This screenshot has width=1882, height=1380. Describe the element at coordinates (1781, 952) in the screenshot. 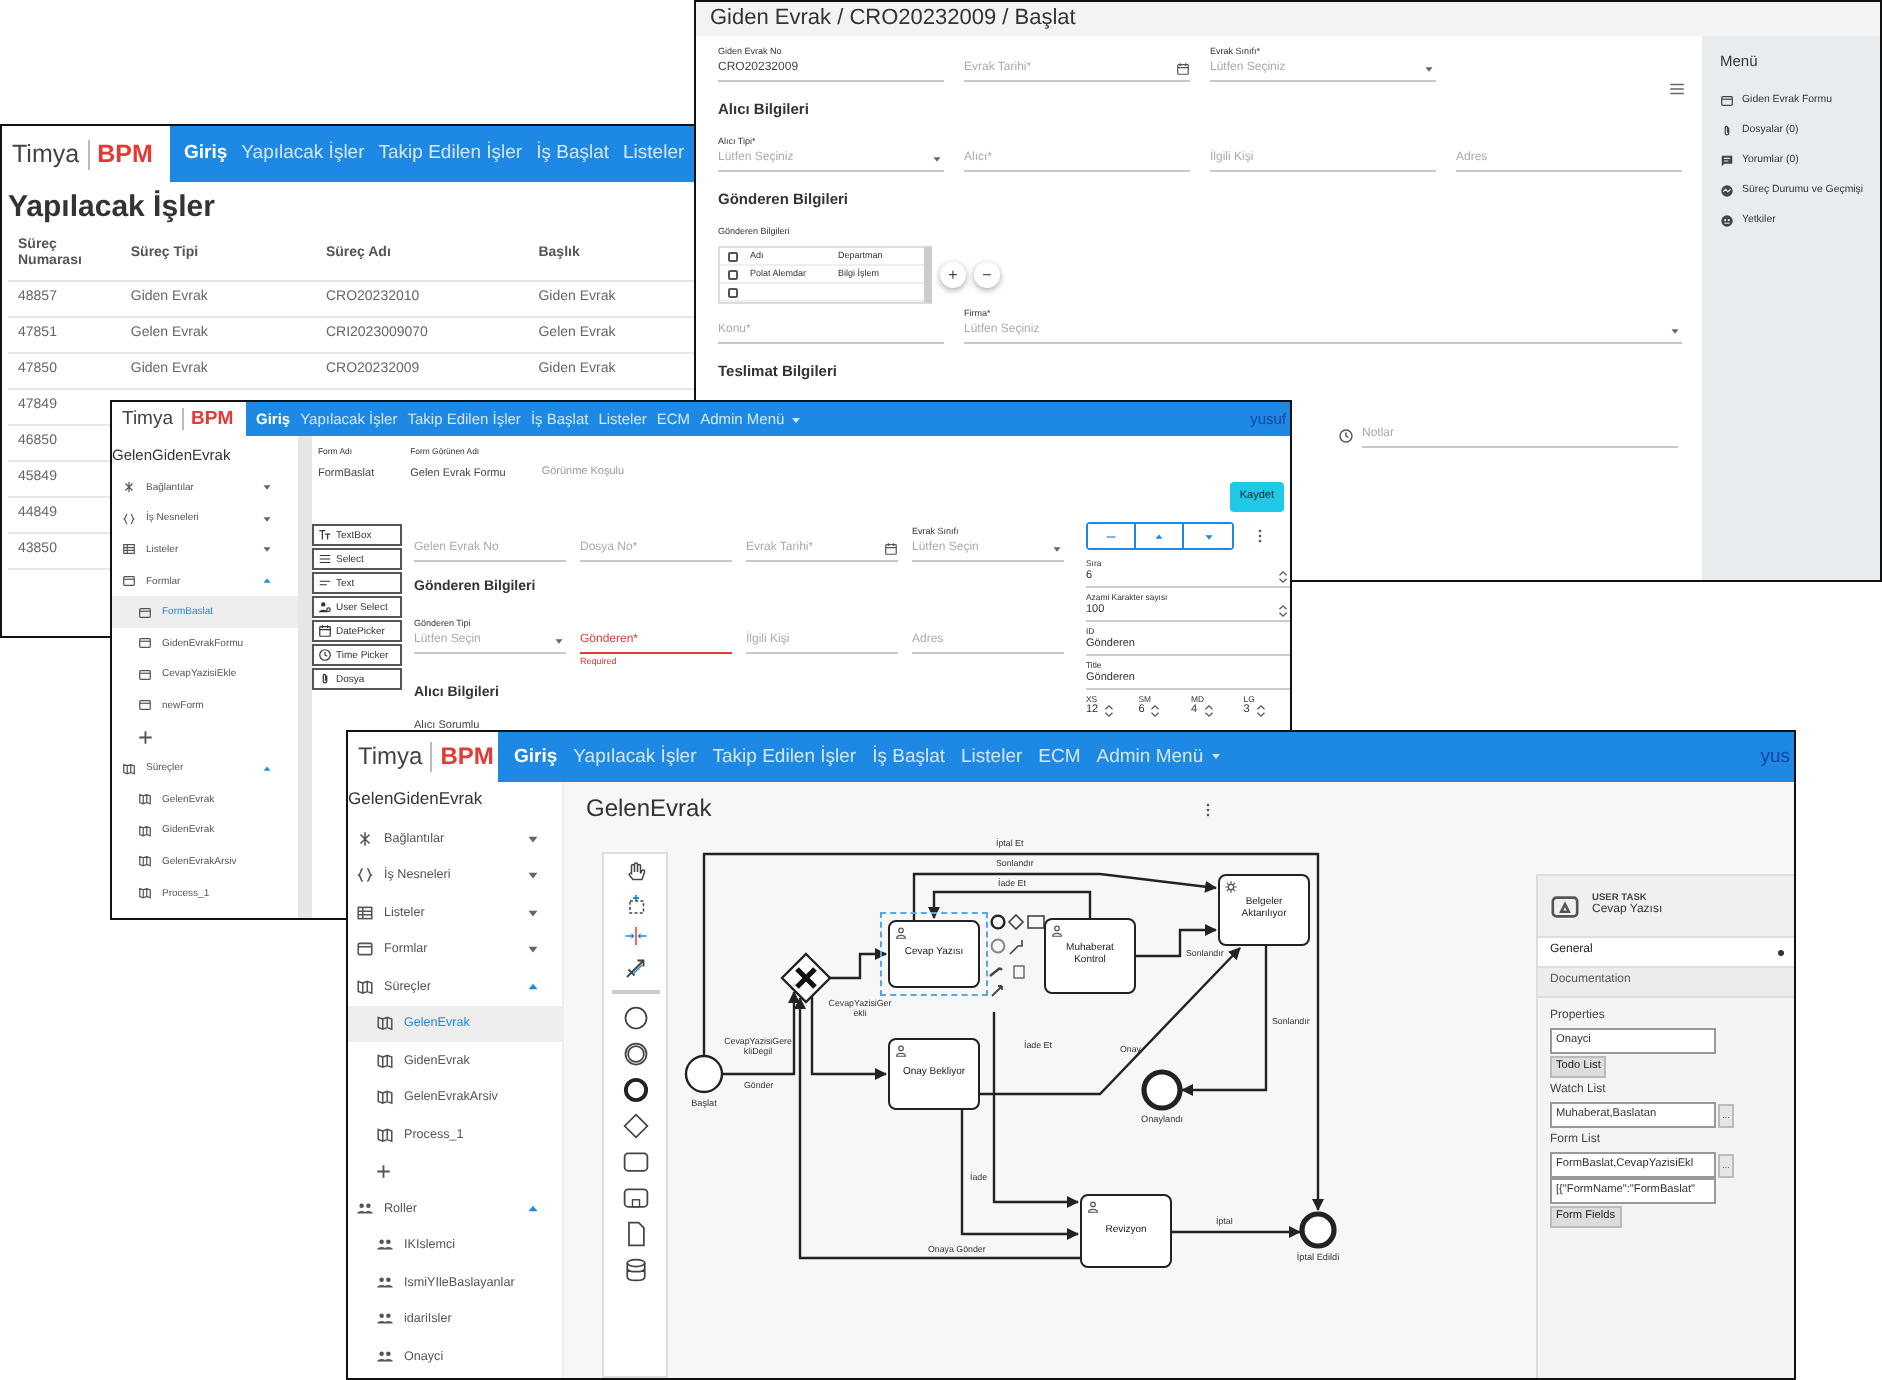

I see `active-dot` at that location.